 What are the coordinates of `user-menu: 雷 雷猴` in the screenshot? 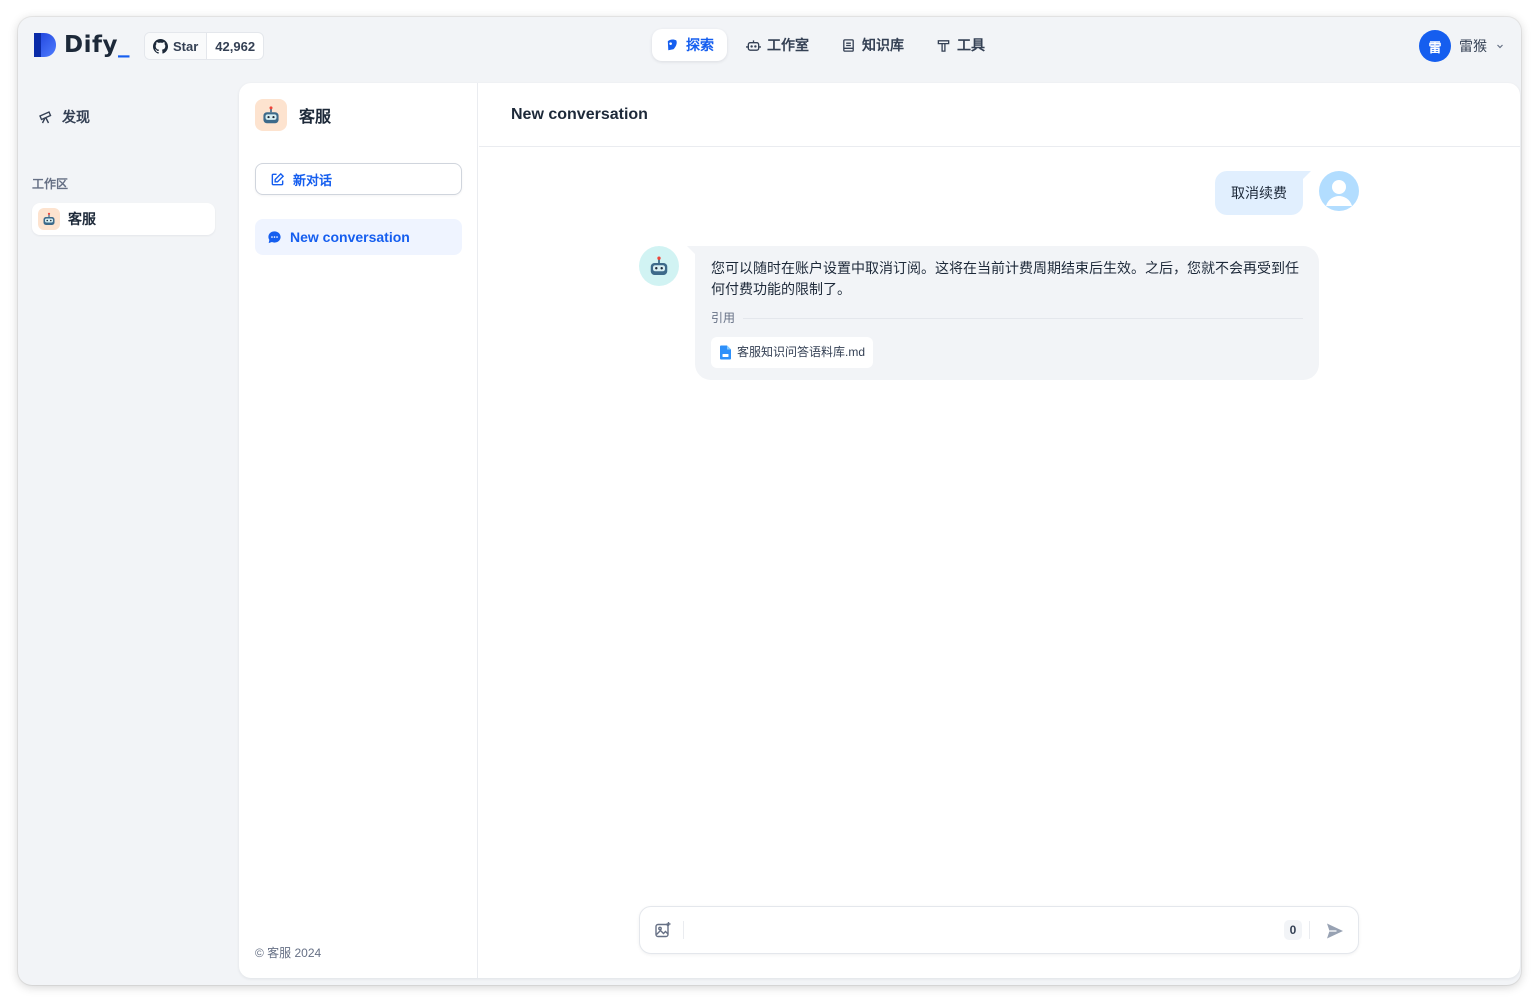 It's located at (1462, 46).